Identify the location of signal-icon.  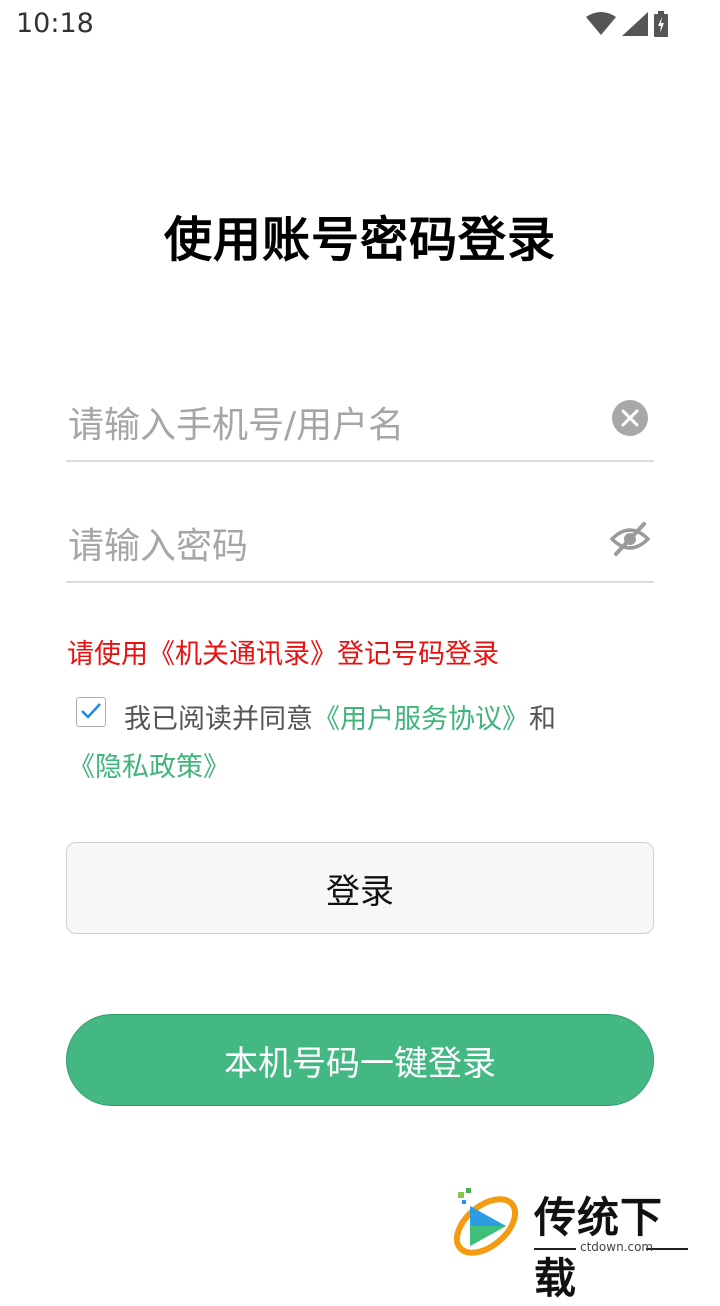
(635, 24).